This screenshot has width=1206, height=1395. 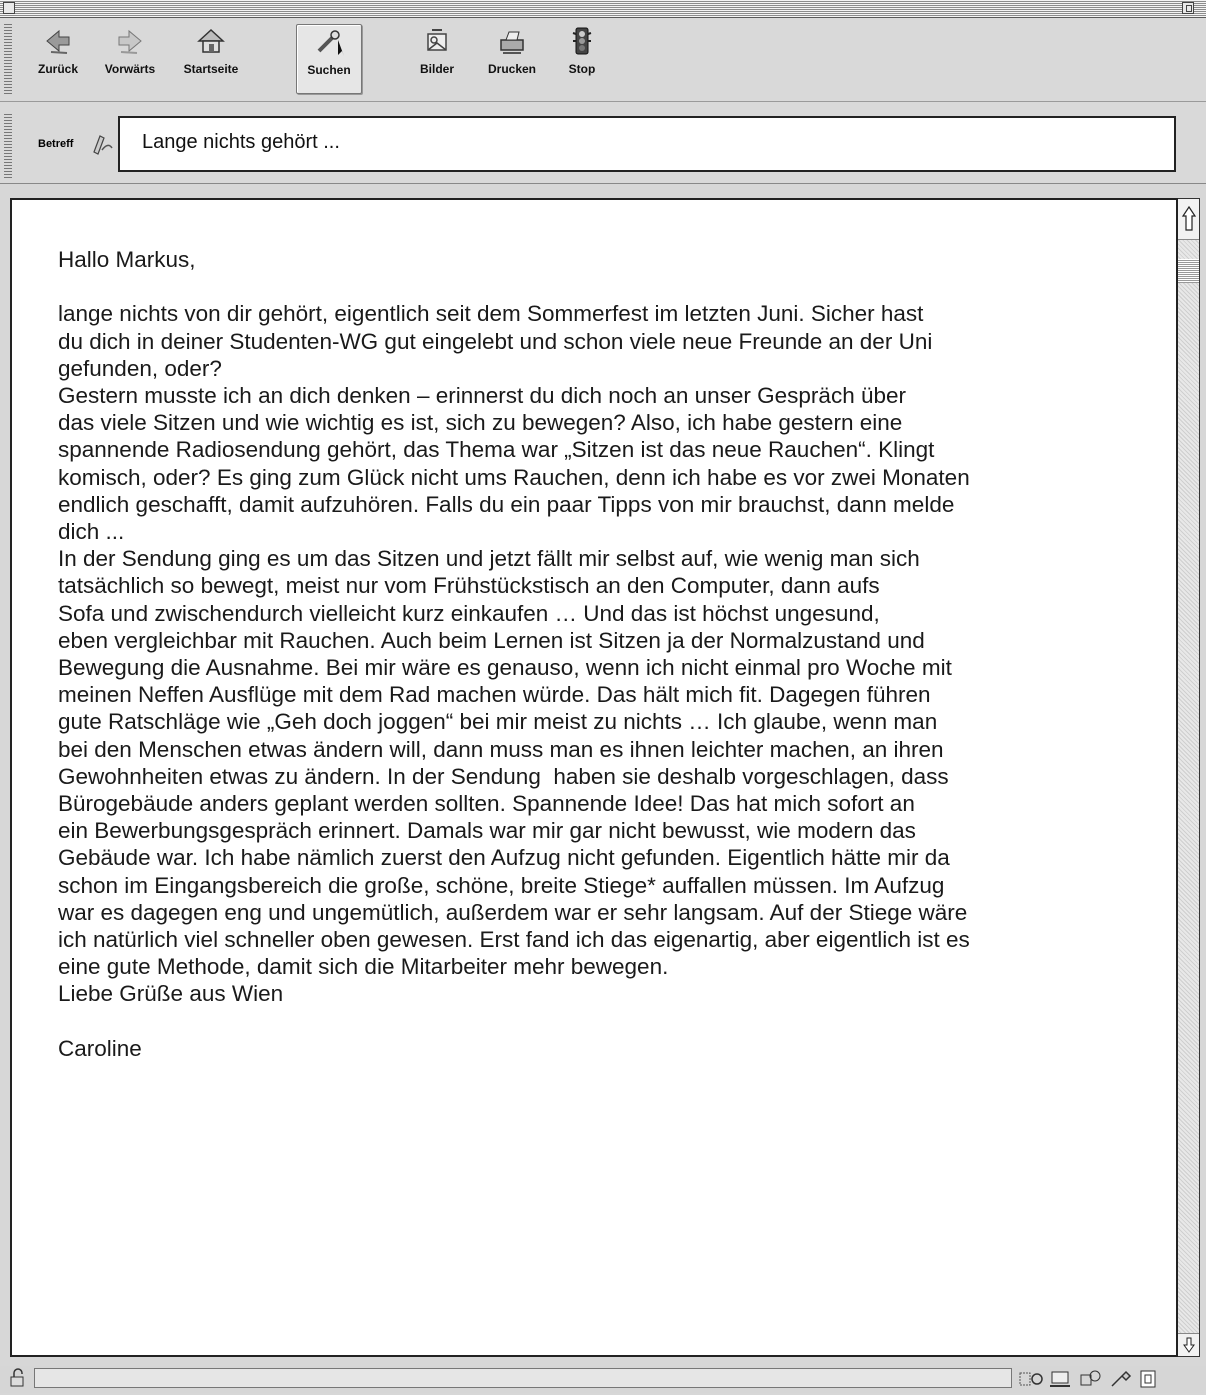 What do you see at coordinates (130, 69) in the screenshot?
I see `forward-button-label: Vorwärts` at bounding box center [130, 69].